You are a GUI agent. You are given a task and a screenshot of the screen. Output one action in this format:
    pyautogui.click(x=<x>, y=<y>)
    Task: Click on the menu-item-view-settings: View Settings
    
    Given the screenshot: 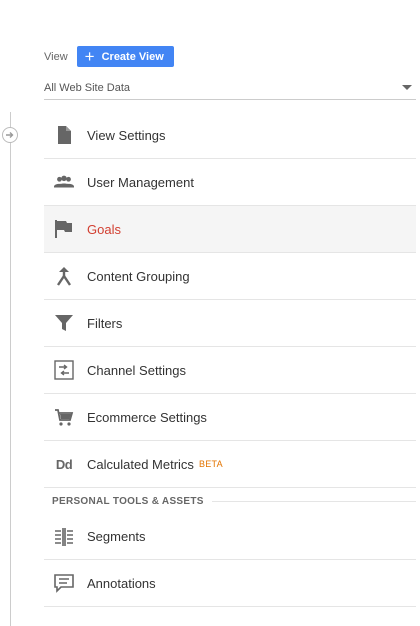 What is the action you would take?
    pyautogui.click(x=230, y=135)
    